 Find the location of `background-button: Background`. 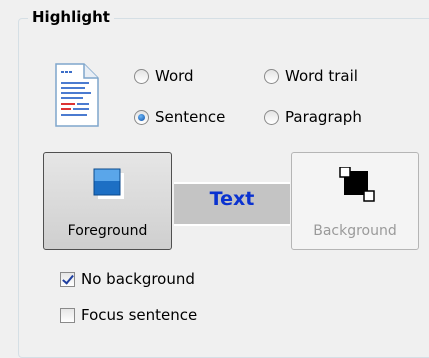

background-button: Background is located at coordinates (355, 201).